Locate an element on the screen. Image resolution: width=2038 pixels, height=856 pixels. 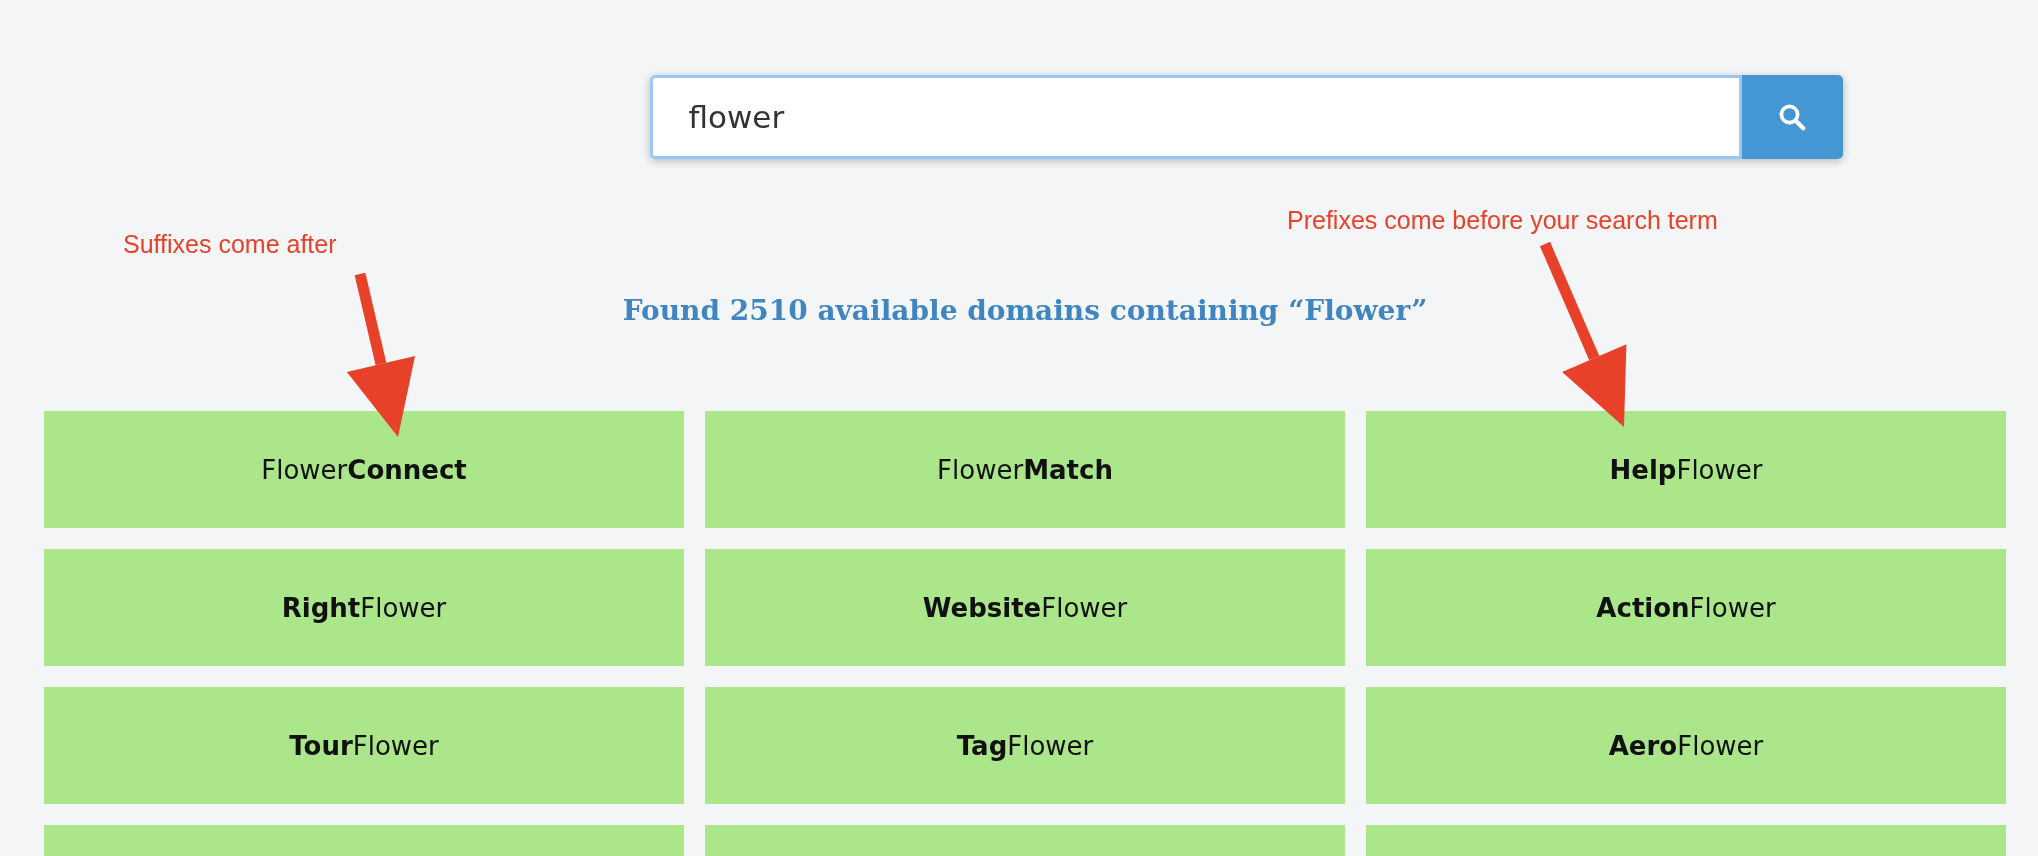
domain-tile: HelpFlower is located at coordinates (1686, 469).